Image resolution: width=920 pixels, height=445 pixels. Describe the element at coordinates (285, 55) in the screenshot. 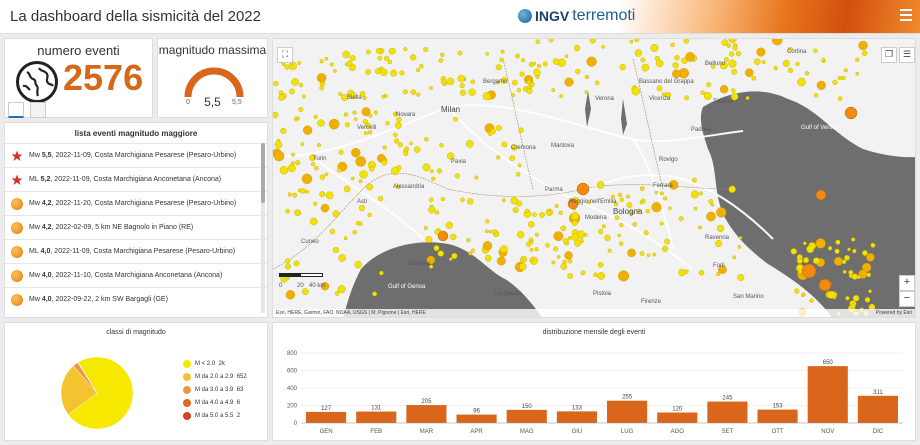

I see `map-zoom-extent-icon: ⛶` at that location.